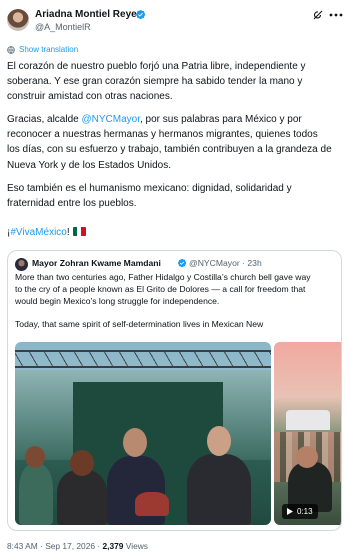 Image resolution: width=350 pixels, height=556 pixels. I want to click on quoted-author-name: Mayor Zohran Kwame Mamdani, so click(96, 263).